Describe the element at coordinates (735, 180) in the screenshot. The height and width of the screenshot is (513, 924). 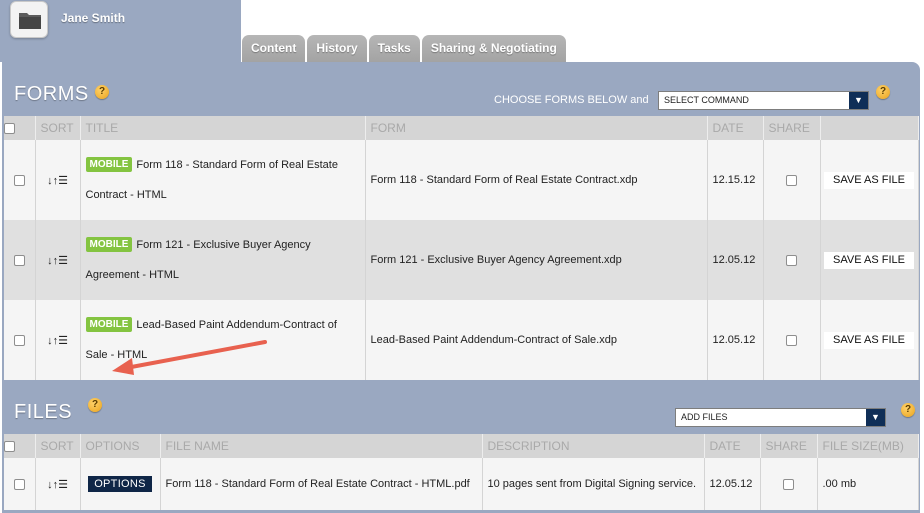
I see `form-date: 12.15.12` at that location.